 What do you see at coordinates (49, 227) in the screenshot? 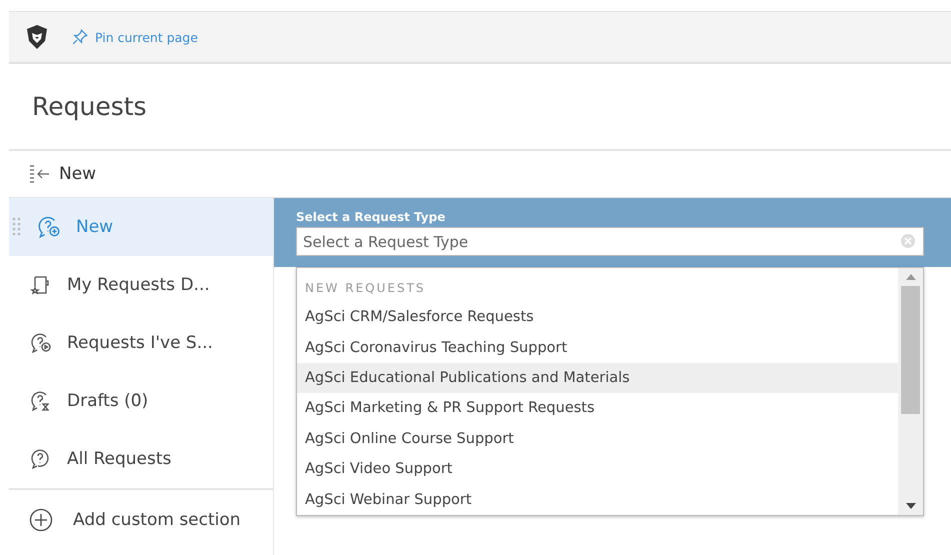
I see `question-bubble-plus-icon` at bounding box center [49, 227].